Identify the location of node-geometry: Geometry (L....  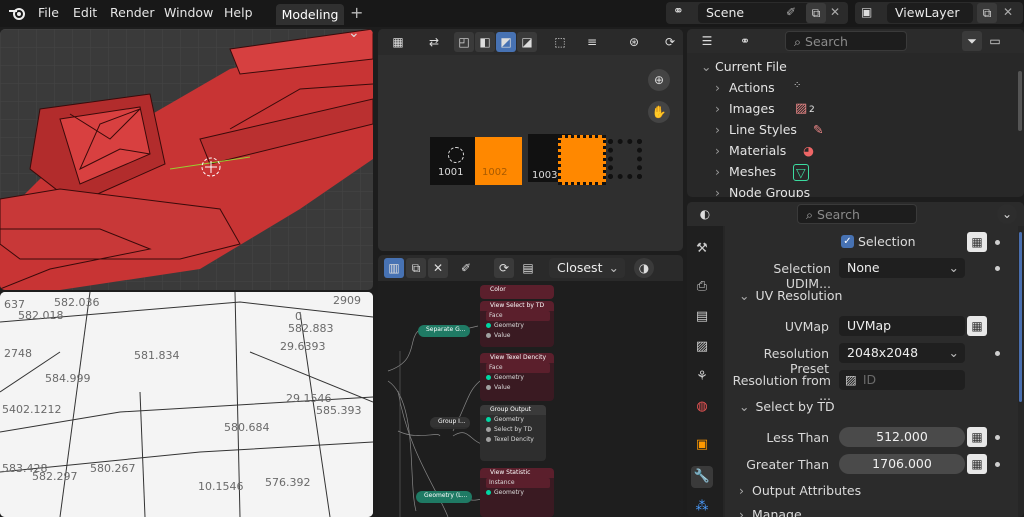
(444, 497).